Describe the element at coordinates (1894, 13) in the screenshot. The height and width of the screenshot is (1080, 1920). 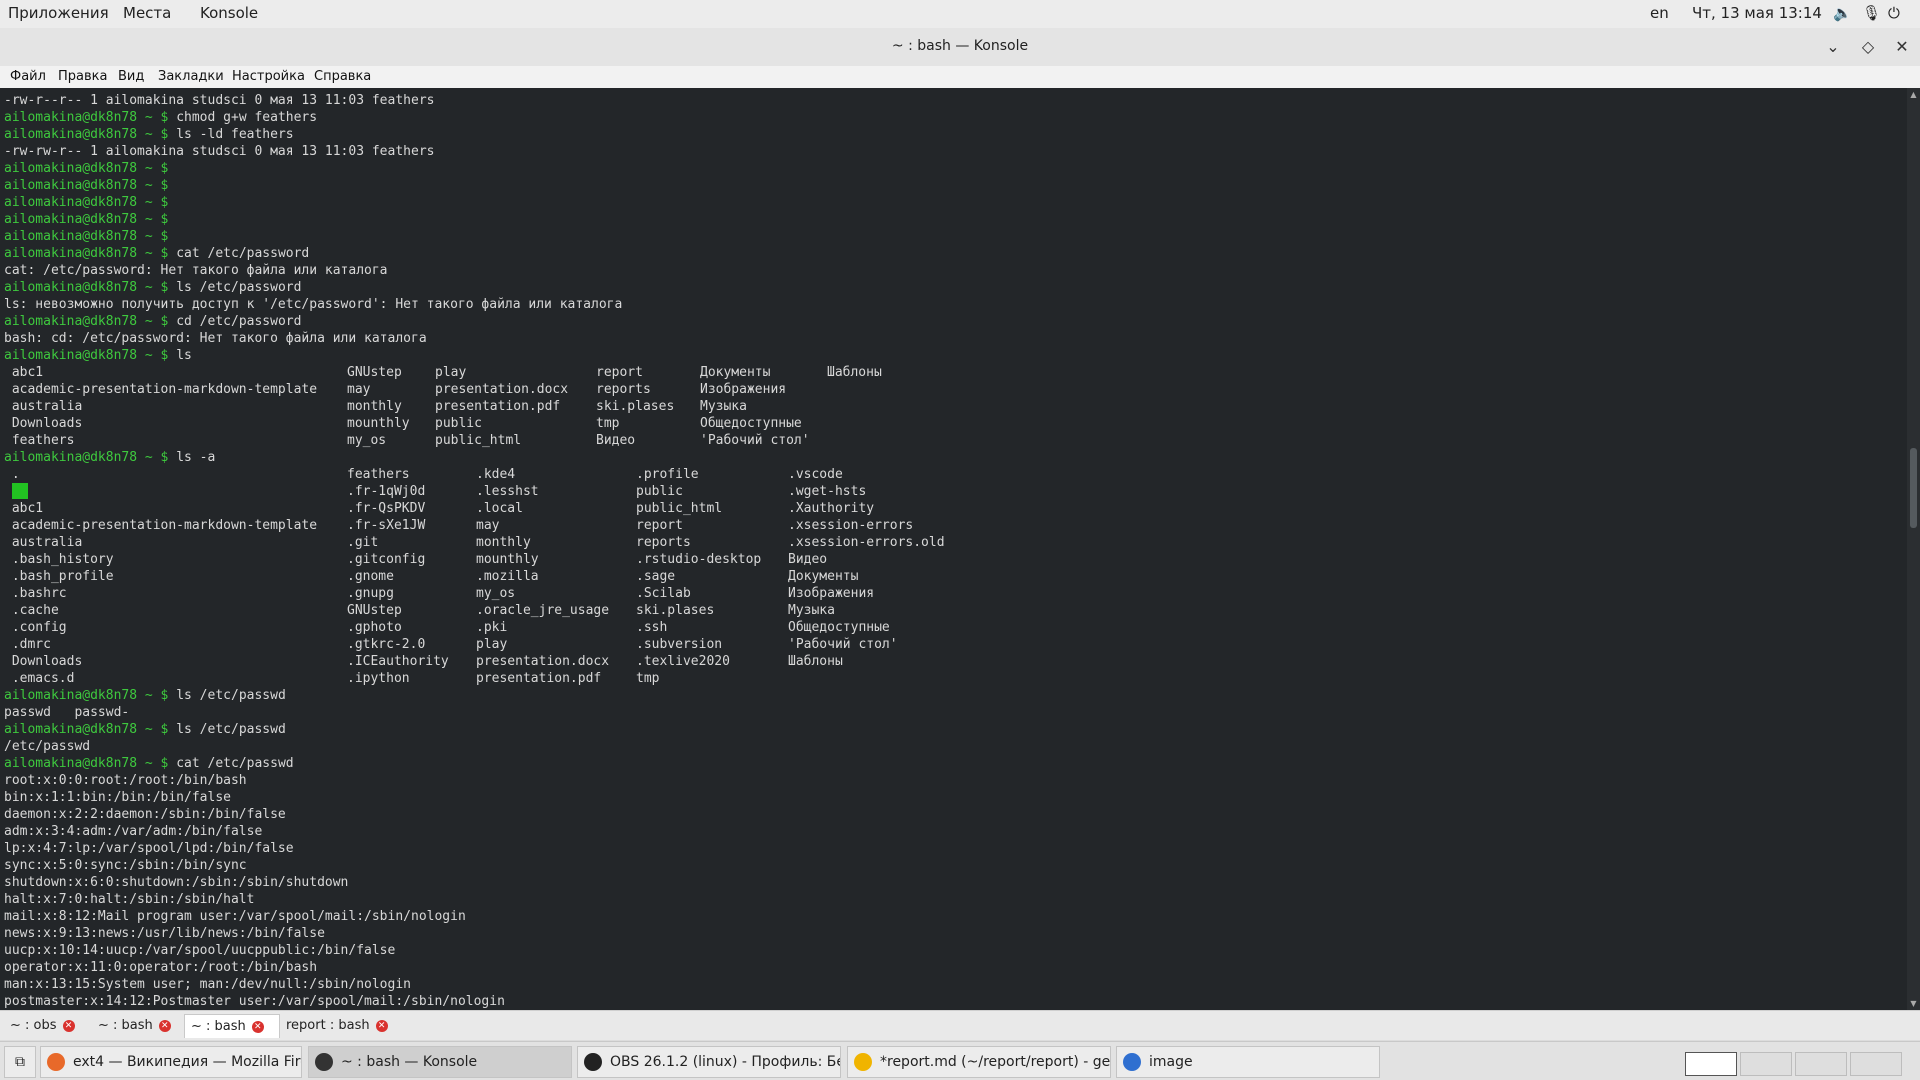
I see `power-icon: ⏻` at that location.